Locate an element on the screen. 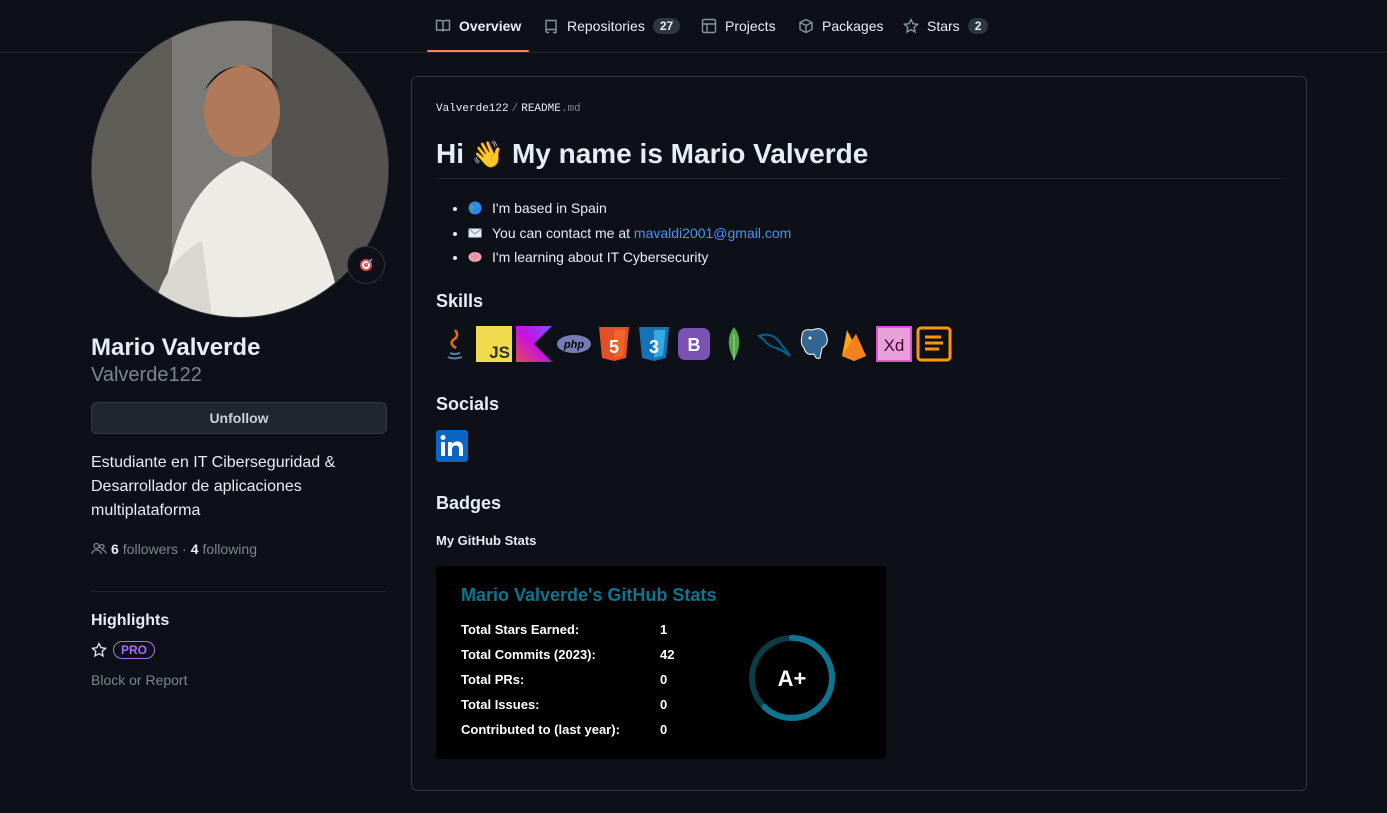  list-item: I'm based in Spain is located at coordinates (629, 208).